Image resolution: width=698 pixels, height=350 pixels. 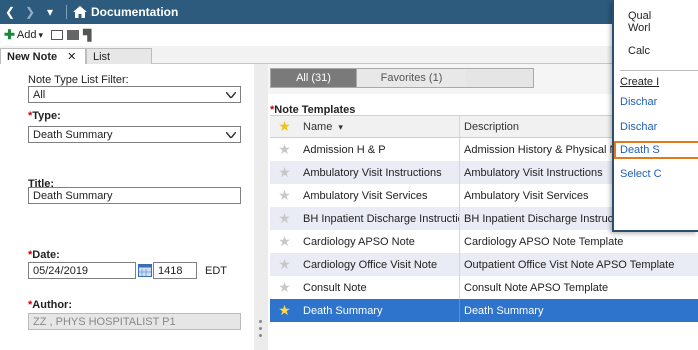 What do you see at coordinates (370, 264) in the screenshot?
I see `template-name: Cardiology Office Visit Note` at bounding box center [370, 264].